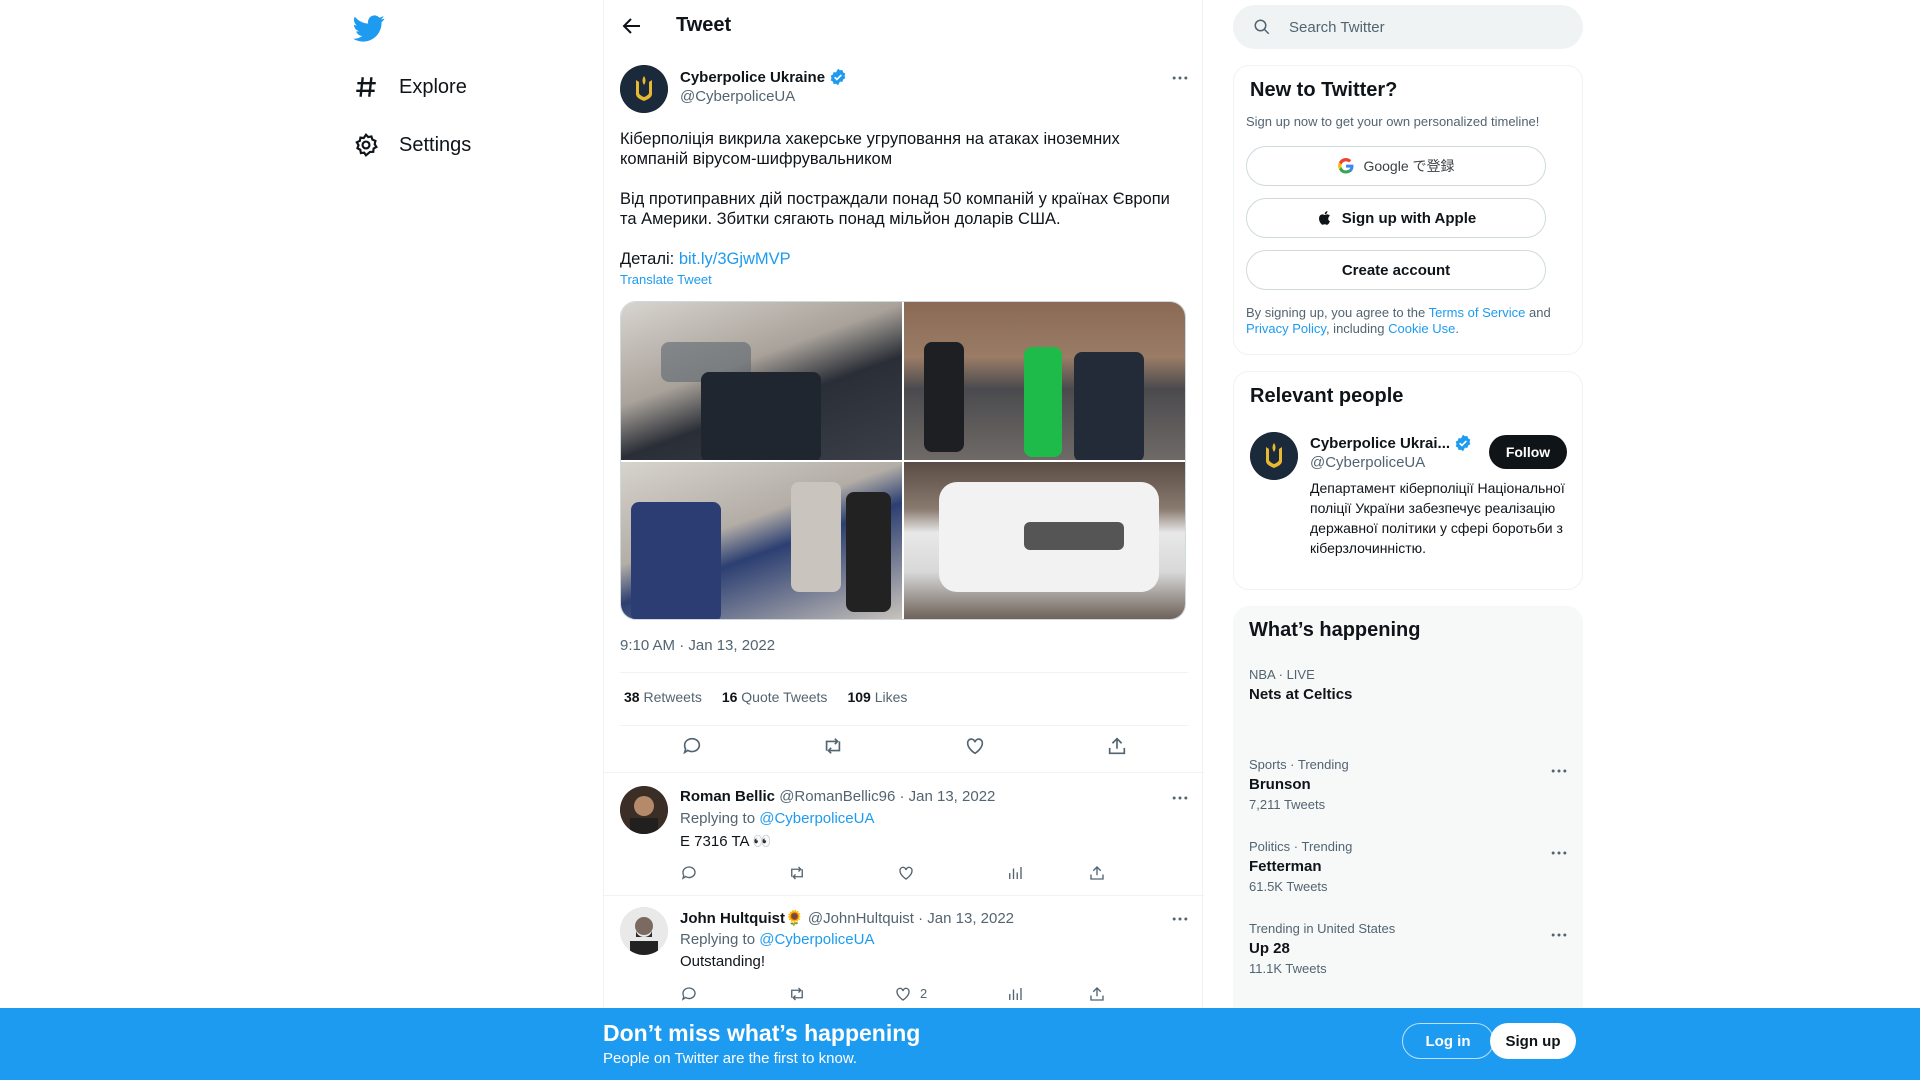  Describe the element at coordinates (632, 26) in the screenshot. I see `back-arrow-icon` at that location.